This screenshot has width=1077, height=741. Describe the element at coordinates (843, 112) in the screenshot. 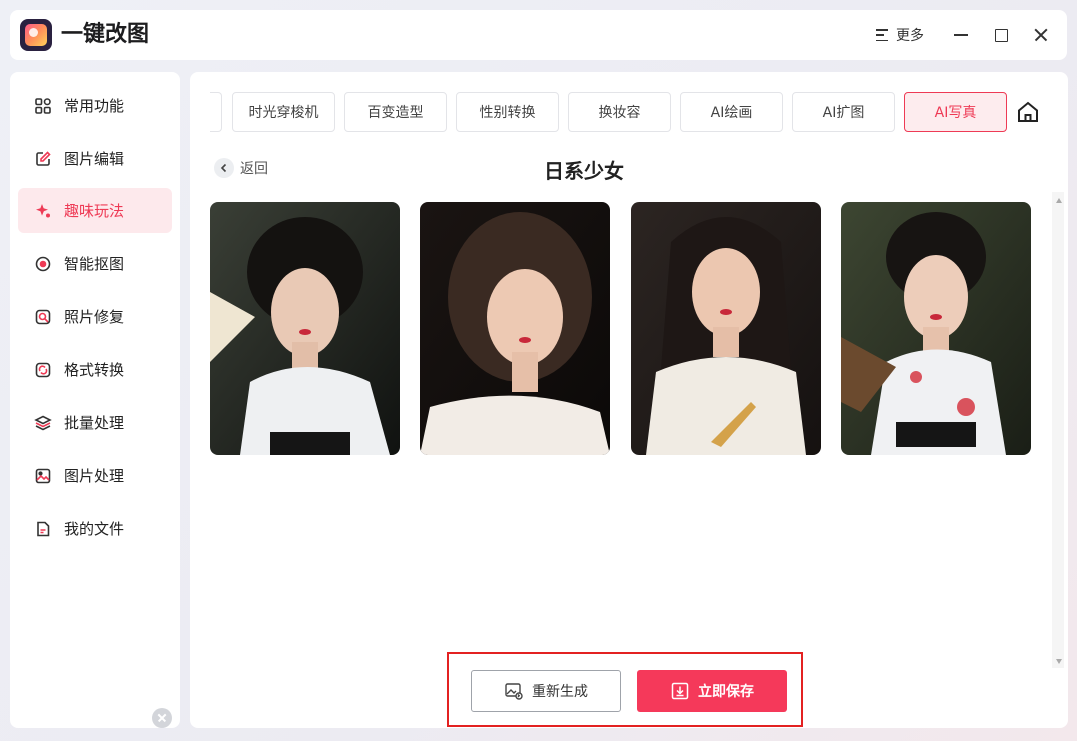

I see `tab-ai-expand: AI扩图` at that location.